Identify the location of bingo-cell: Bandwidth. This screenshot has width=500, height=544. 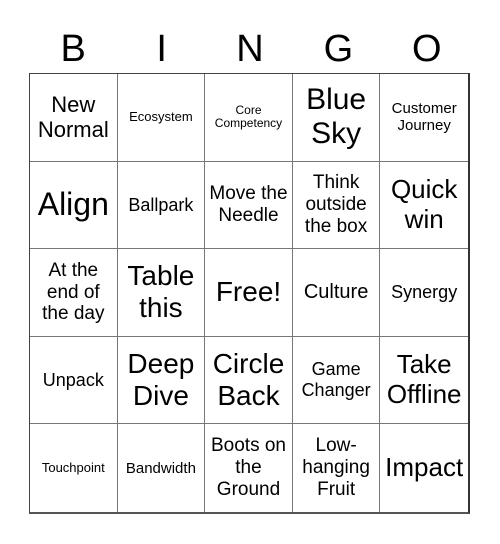
(162, 468).